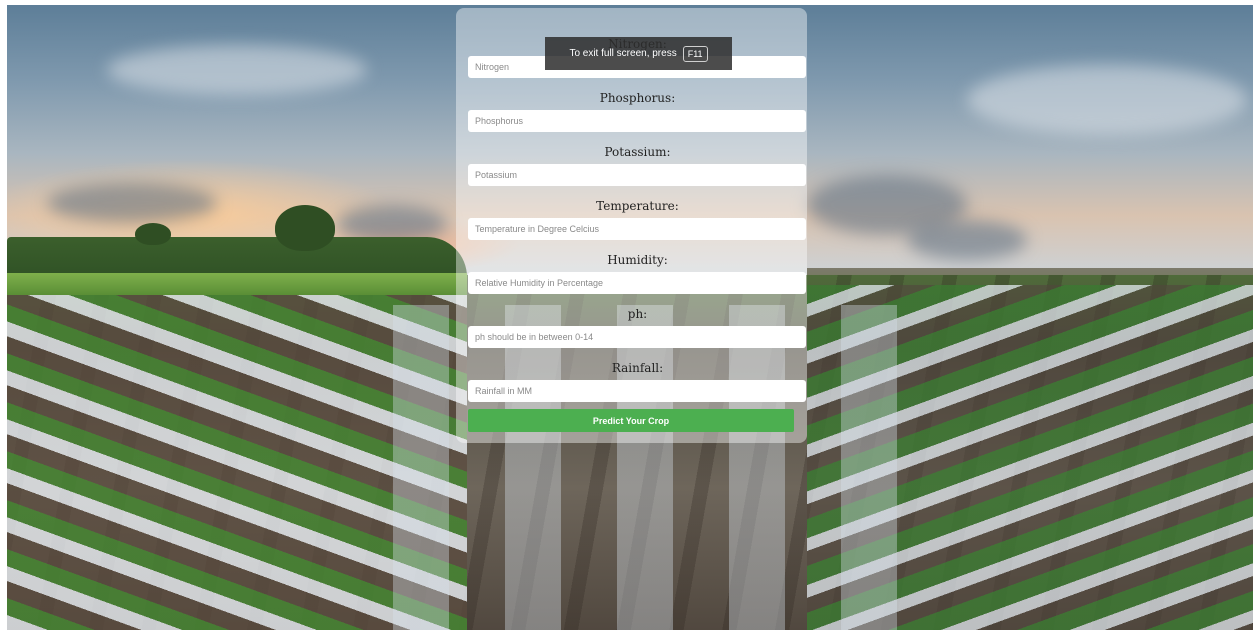 This screenshot has width=1253, height=630. I want to click on humidity-field-group: Humidity:, so click(637, 273).